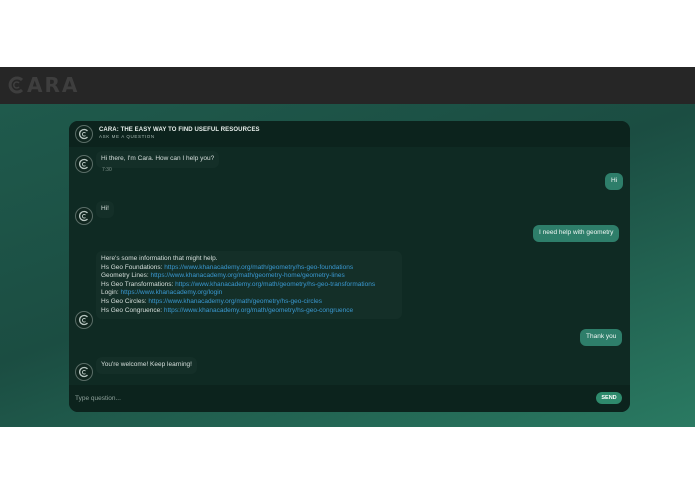 This screenshot has width=695, height=494. I want to click on resource-link: https://www.khanacademy.org/login, so click(172, 292).